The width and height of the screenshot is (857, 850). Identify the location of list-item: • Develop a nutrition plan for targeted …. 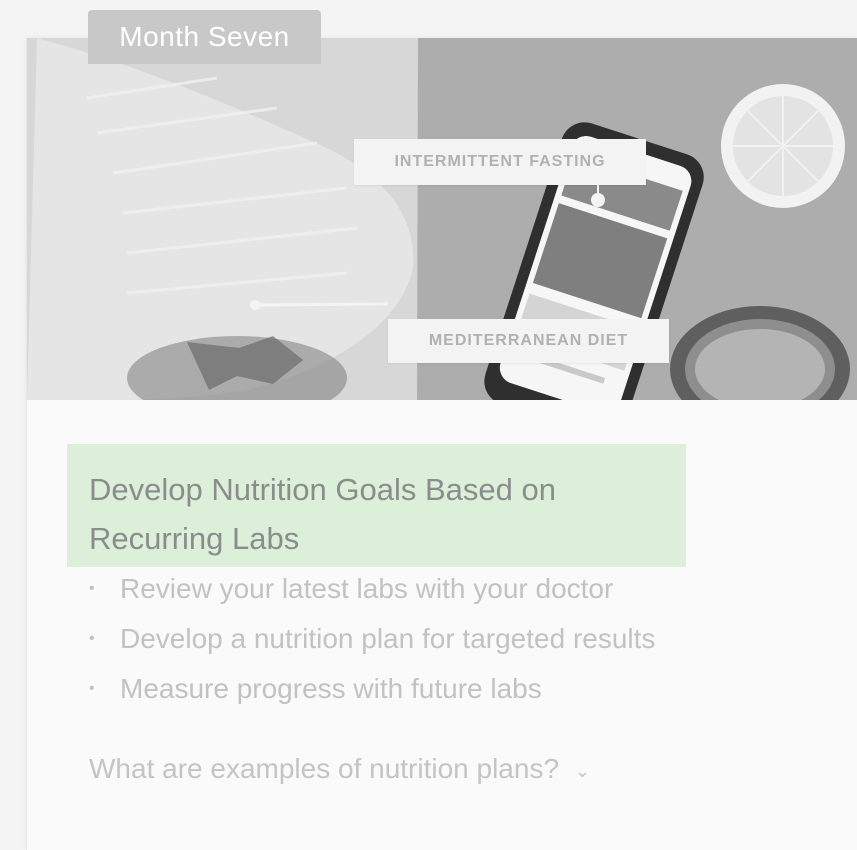
(372, 645).